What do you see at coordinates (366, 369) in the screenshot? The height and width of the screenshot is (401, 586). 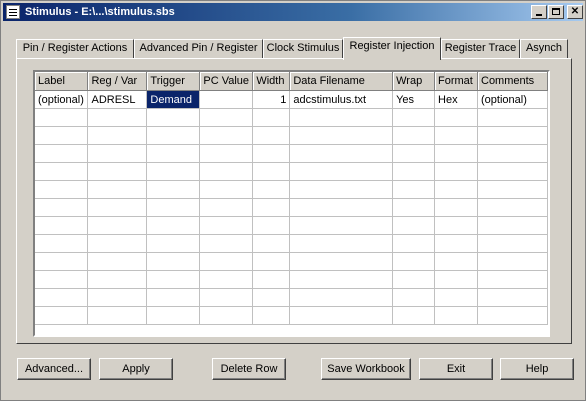 I see `save-workbook-button: Save Workbook` at bounding box center [366, 369].